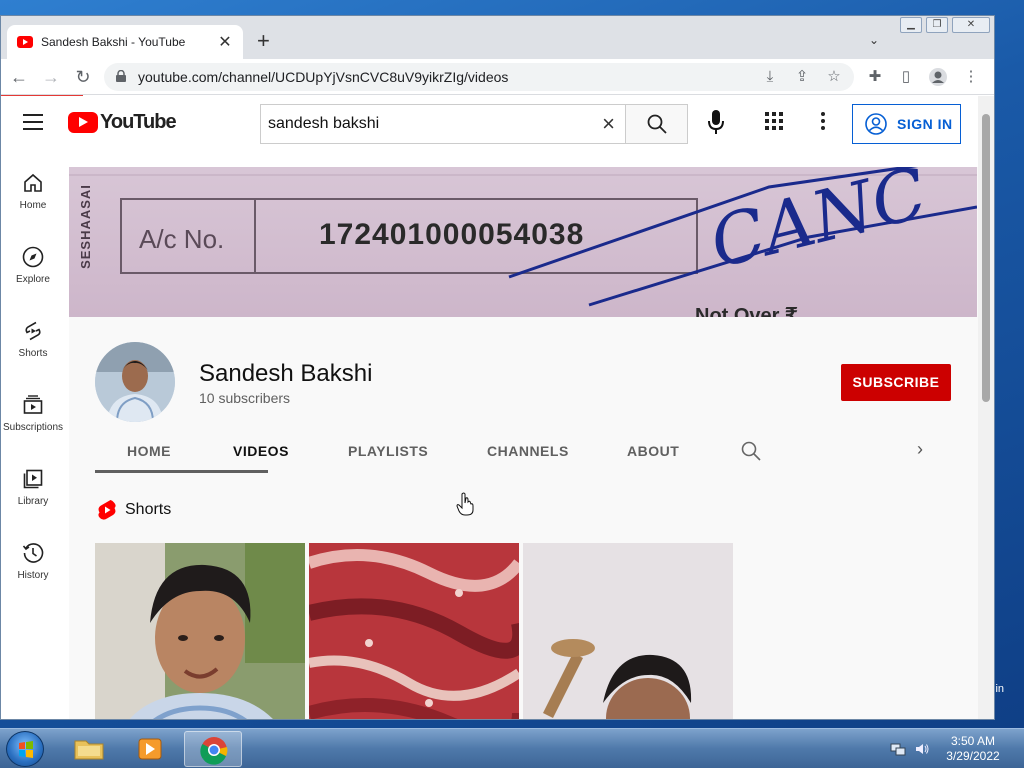 The height and width of the screenshot is (768, 1024). I want to click on hand-cursor-icon, so click(465, 504).